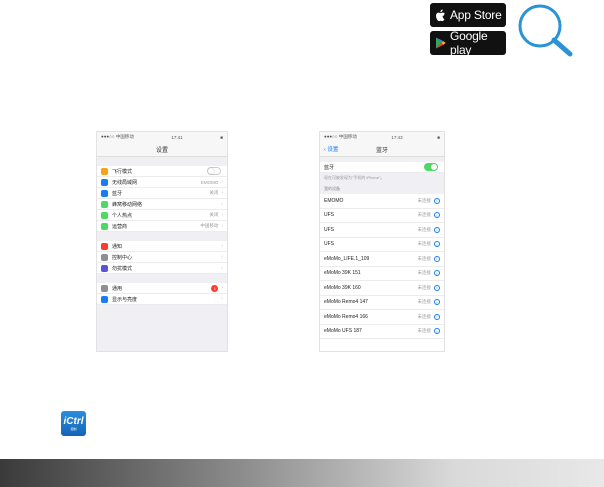 The image size is (604, 487). What do you see at coordinates (382, 137) in the screenshot?
I see `status-bar: ●●●○○ 中国移动 17:43 ■` at bounding box center [382, 137].